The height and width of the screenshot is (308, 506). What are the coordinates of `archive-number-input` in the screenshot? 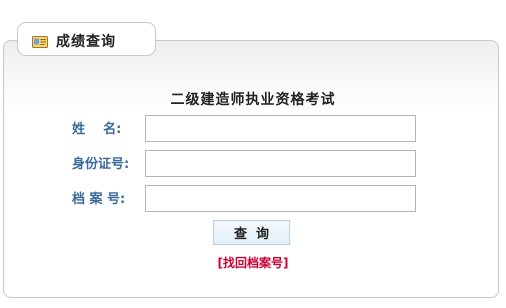 It's located at (280, 198).